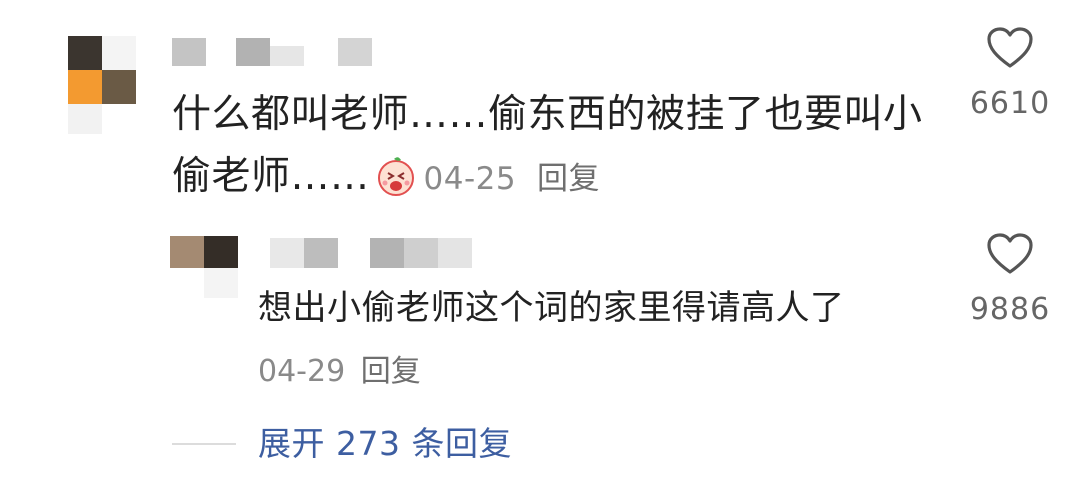 The width and height of the screenshot is (1080, 493). Describe the element at coordinates (470, 179) in the screenshot. I see `comment-date: 04-25` at that location.